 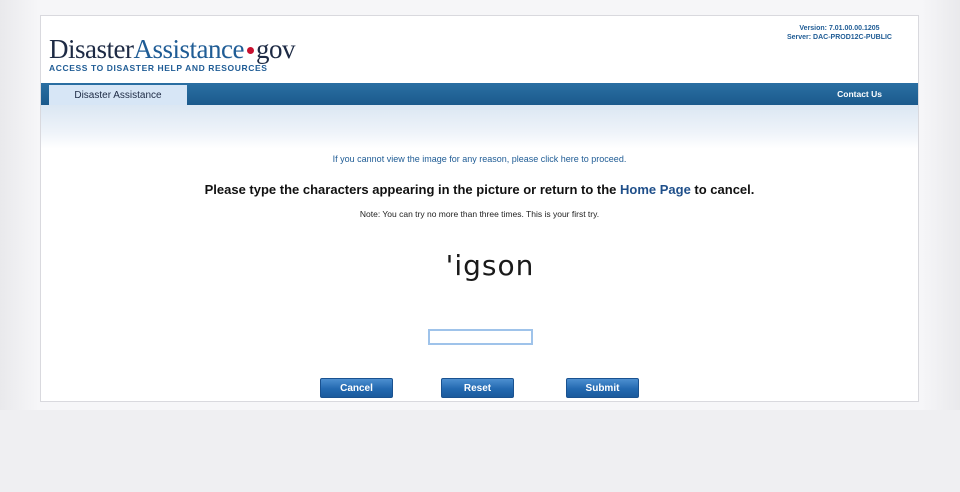 What do you see at coordinates (839, 28) in the screenshot?
I see `version-text: Version: 7.01.00.00.1205` at bounding box center [839, 28].